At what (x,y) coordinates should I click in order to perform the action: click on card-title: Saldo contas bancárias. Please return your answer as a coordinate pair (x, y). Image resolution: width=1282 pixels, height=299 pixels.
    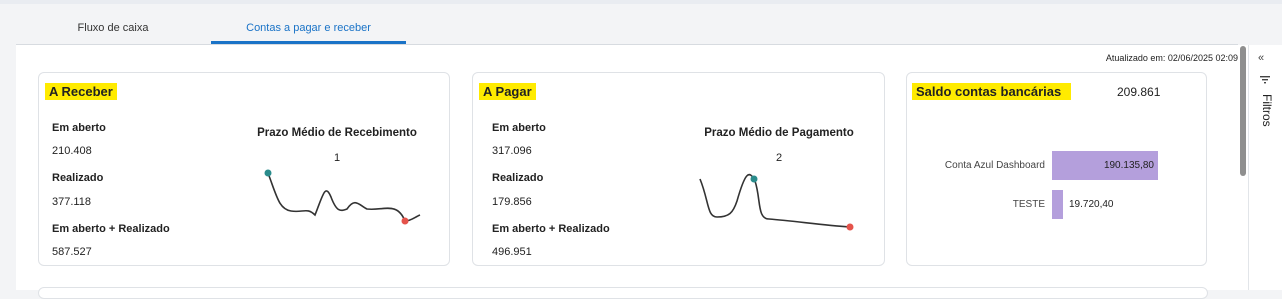
    Looking at the image, I should click on (992, 91).